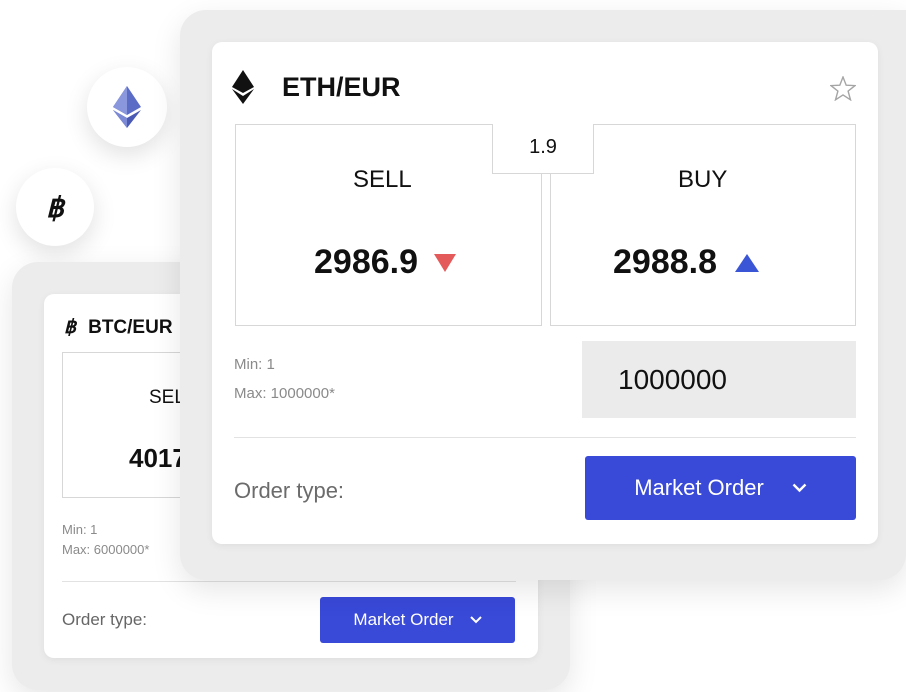  I want to click on bitcoin-coin-chip: ฿, so click(55, 207).